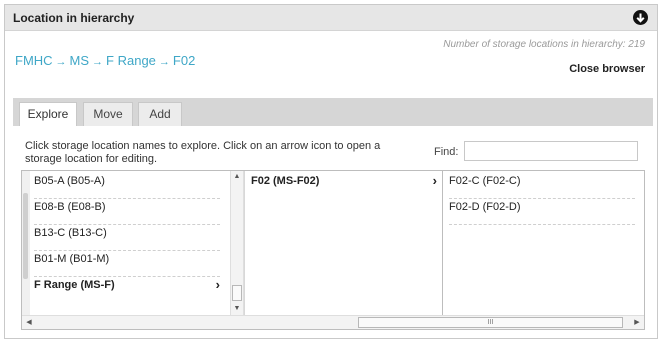 The image size is (662, 343). What do you see at coordinates (127, 238) in the screenshot?
I see `list-item: B13-C (B13-C)` at bounding box center [127, 238].